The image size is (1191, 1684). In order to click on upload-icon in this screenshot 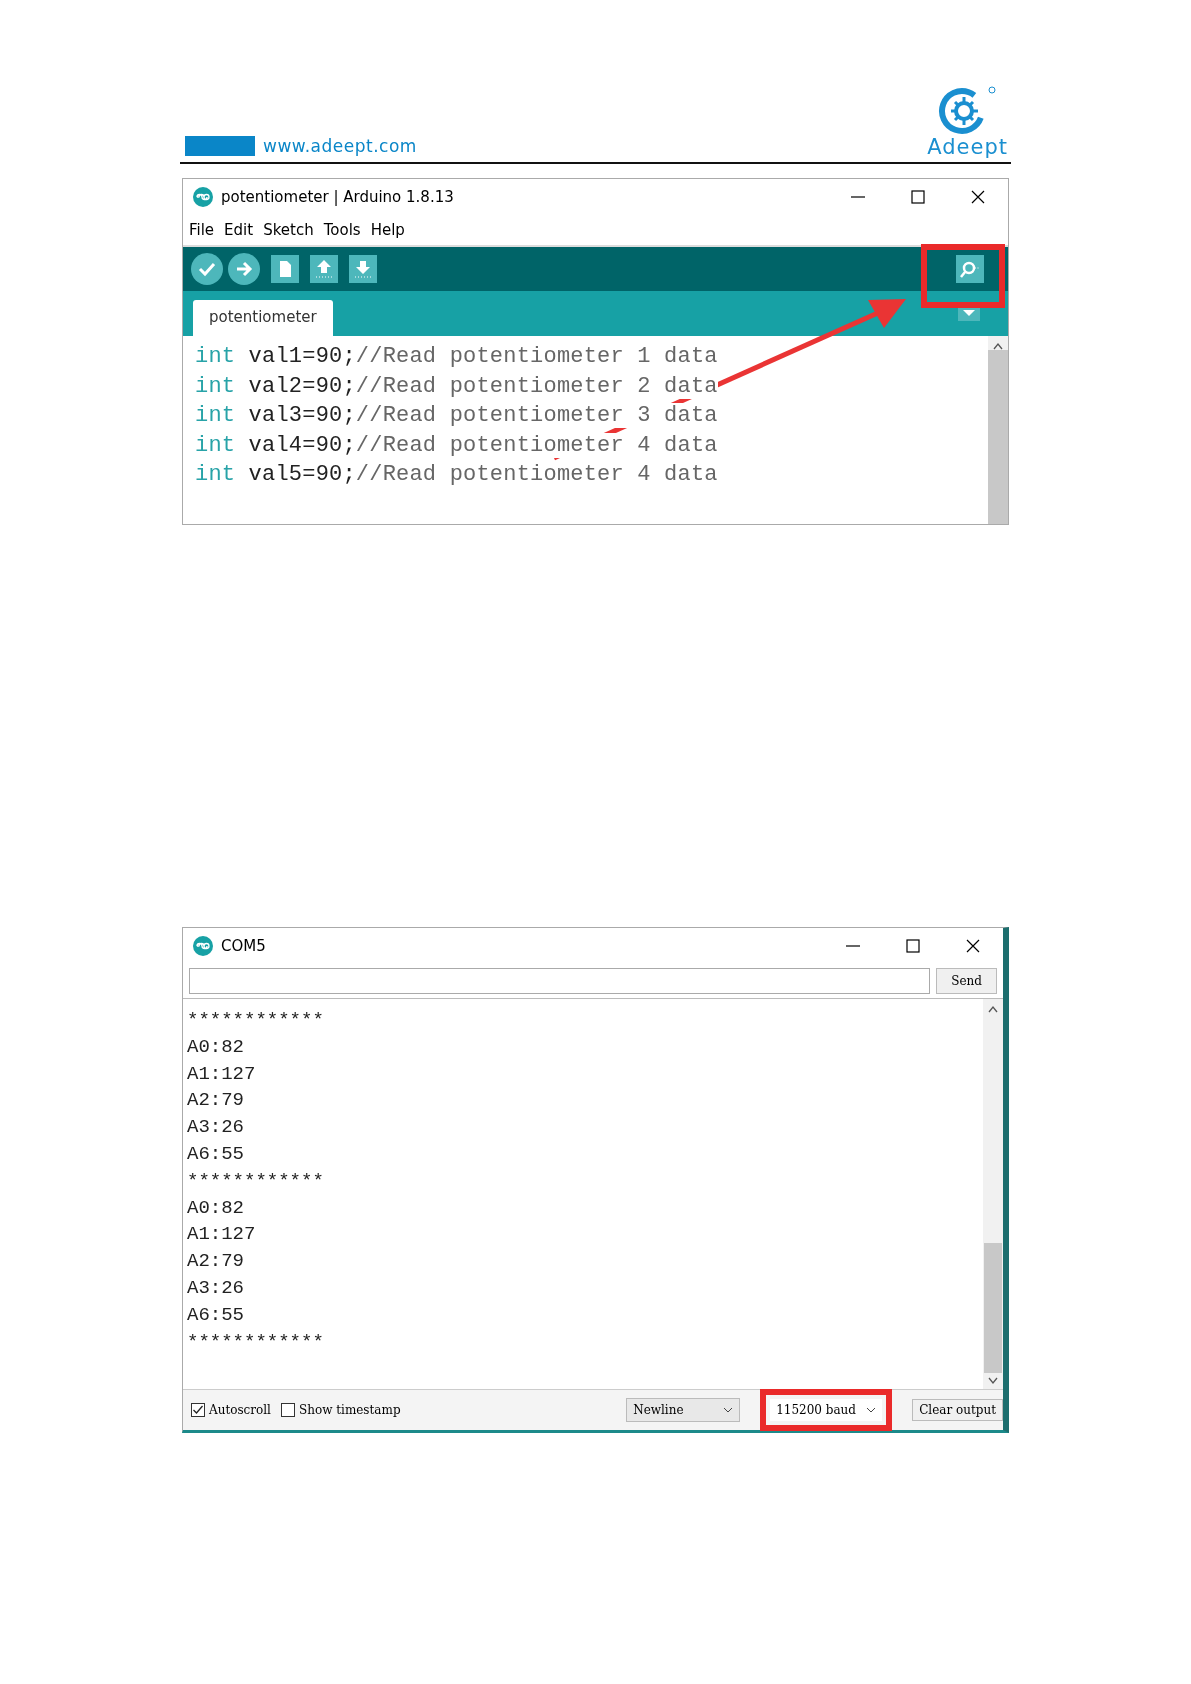, I will do `click(244, 269)`.